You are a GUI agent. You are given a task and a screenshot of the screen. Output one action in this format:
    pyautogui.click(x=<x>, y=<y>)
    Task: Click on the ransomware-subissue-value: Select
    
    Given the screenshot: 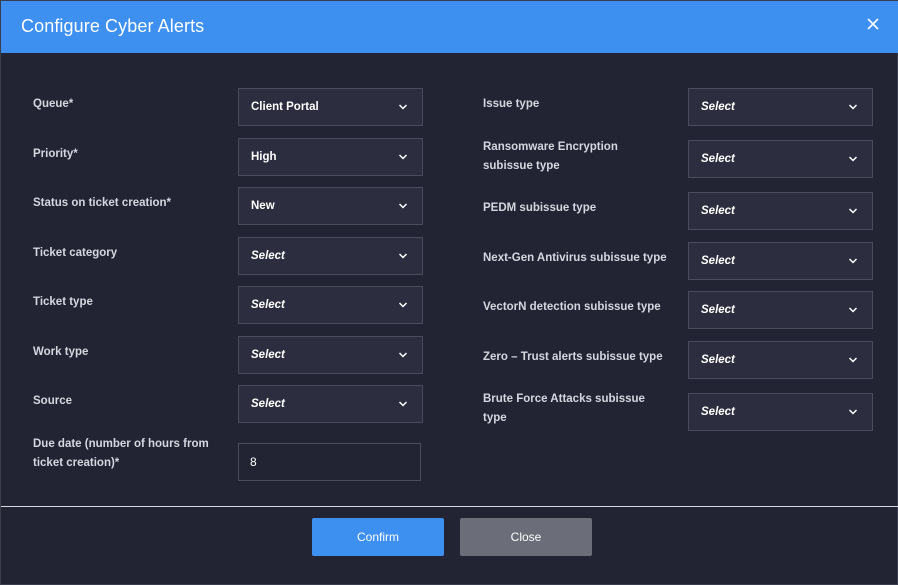 What is the action you would take?
    pyautogui.click(x=718, y=159)
    